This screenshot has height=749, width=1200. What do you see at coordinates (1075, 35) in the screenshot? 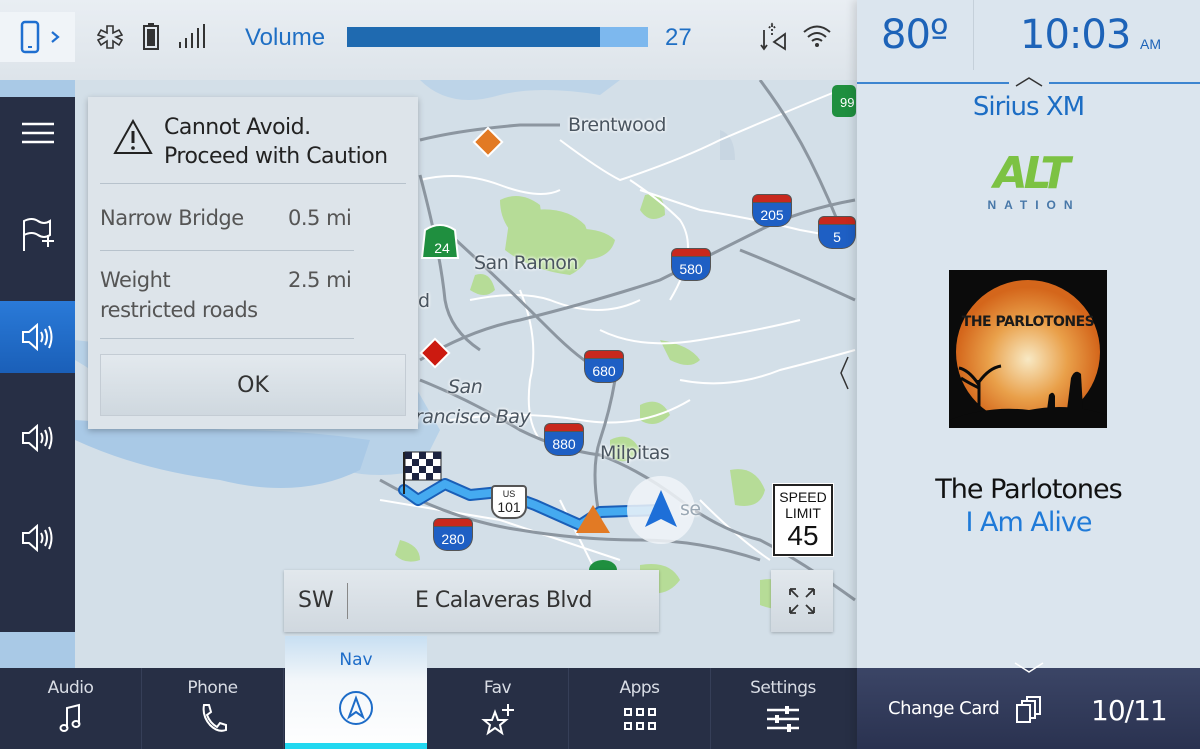
I see `clock-time: 10:03` at bounding box center [1075, 35].